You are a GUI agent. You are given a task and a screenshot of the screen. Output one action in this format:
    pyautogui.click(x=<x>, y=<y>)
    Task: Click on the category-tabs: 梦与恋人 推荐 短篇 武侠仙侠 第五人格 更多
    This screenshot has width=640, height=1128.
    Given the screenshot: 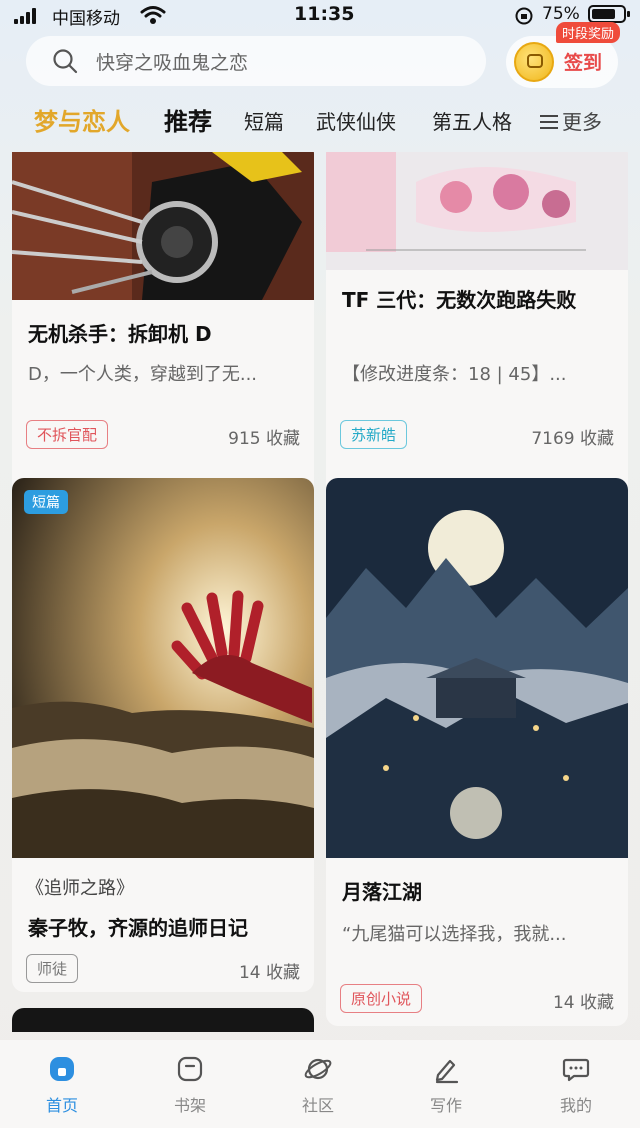 What is the action you would take?
    pyautogui.click(x=320, y=124)
    